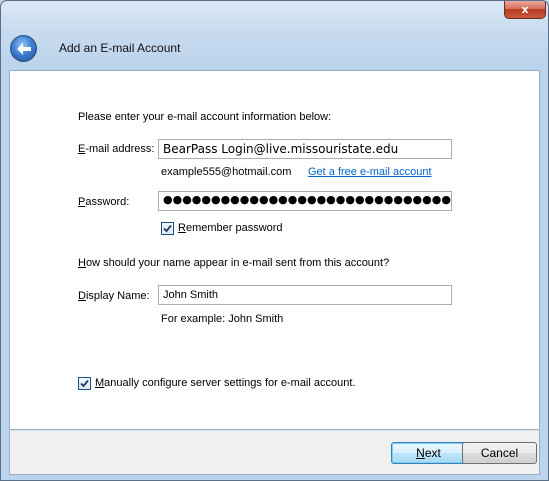 Image resolution: width=549 pixels, height=481 pixels. I want to click on email-label: E-mail address:, so click(116, 149).